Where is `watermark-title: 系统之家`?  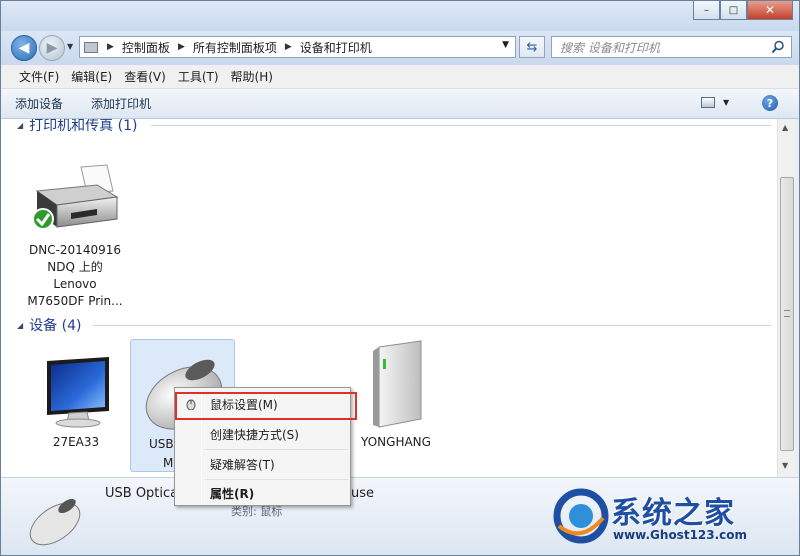 watermark-title: 系统之家 is located at coordinates (673, 513).